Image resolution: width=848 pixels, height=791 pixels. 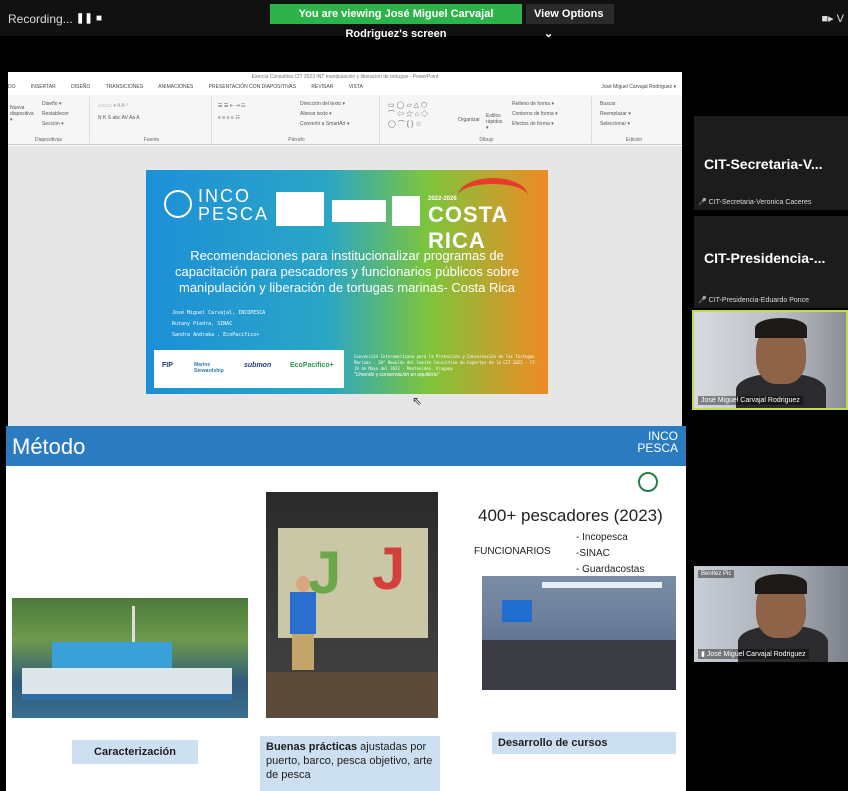 What do you see at coordinates (216, 335) in the screenshot?
I see `author: Sandra Andraka , EcoPacifico+` at bounding box center [216, 335].